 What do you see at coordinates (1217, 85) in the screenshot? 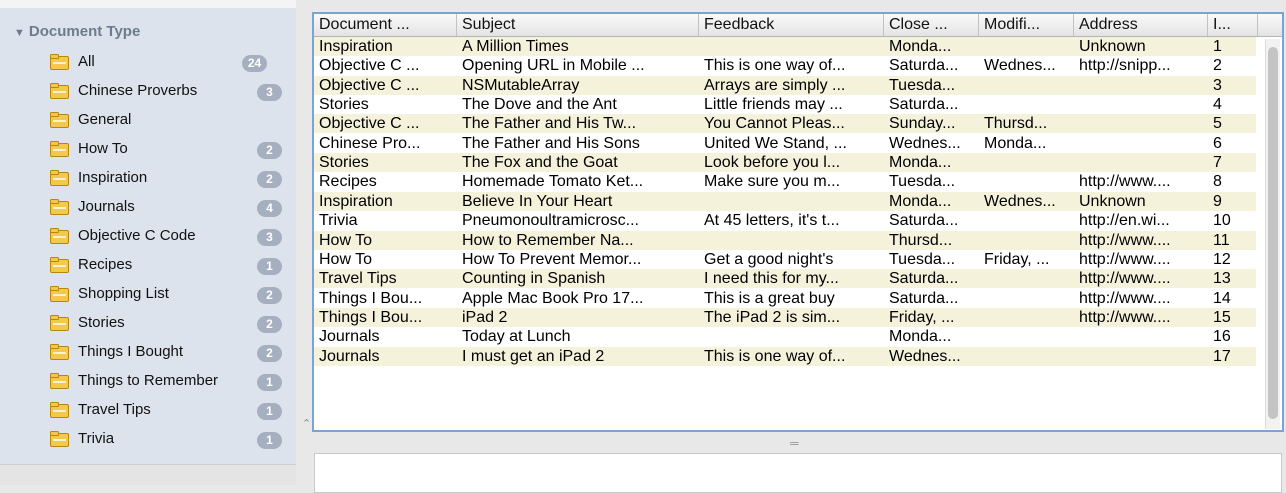
I see `table-cell: 3` at bounding box center [1217, 85].